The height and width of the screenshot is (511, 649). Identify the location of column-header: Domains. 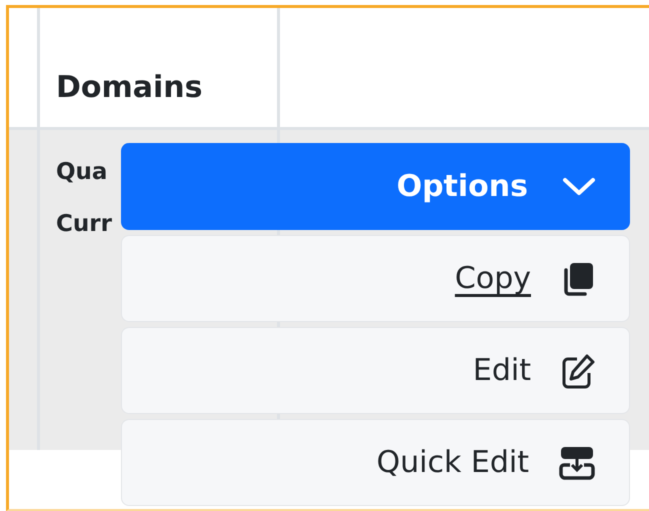
(129, 87).